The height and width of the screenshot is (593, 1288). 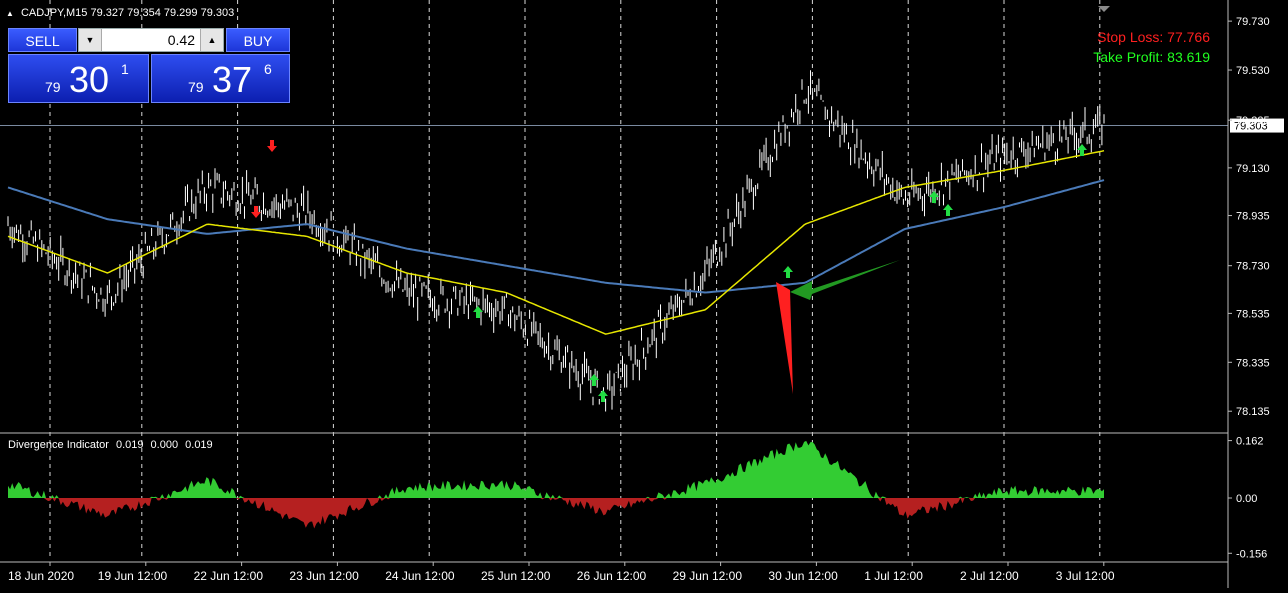 I want to click on price-tick-label: 78.135, so click(x=1253, y=412).